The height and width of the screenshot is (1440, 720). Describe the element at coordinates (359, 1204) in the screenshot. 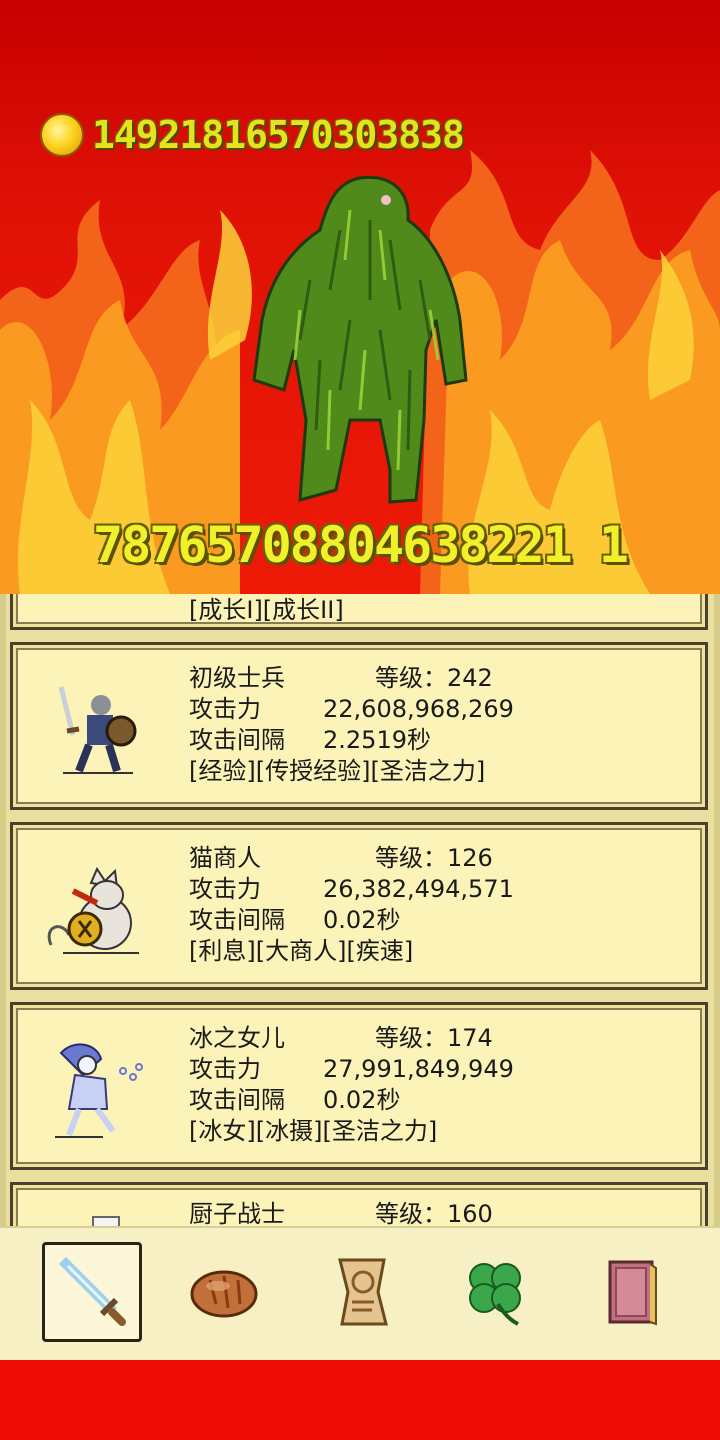

I see `hero-card: 厨子战士 等级：160` at that location.